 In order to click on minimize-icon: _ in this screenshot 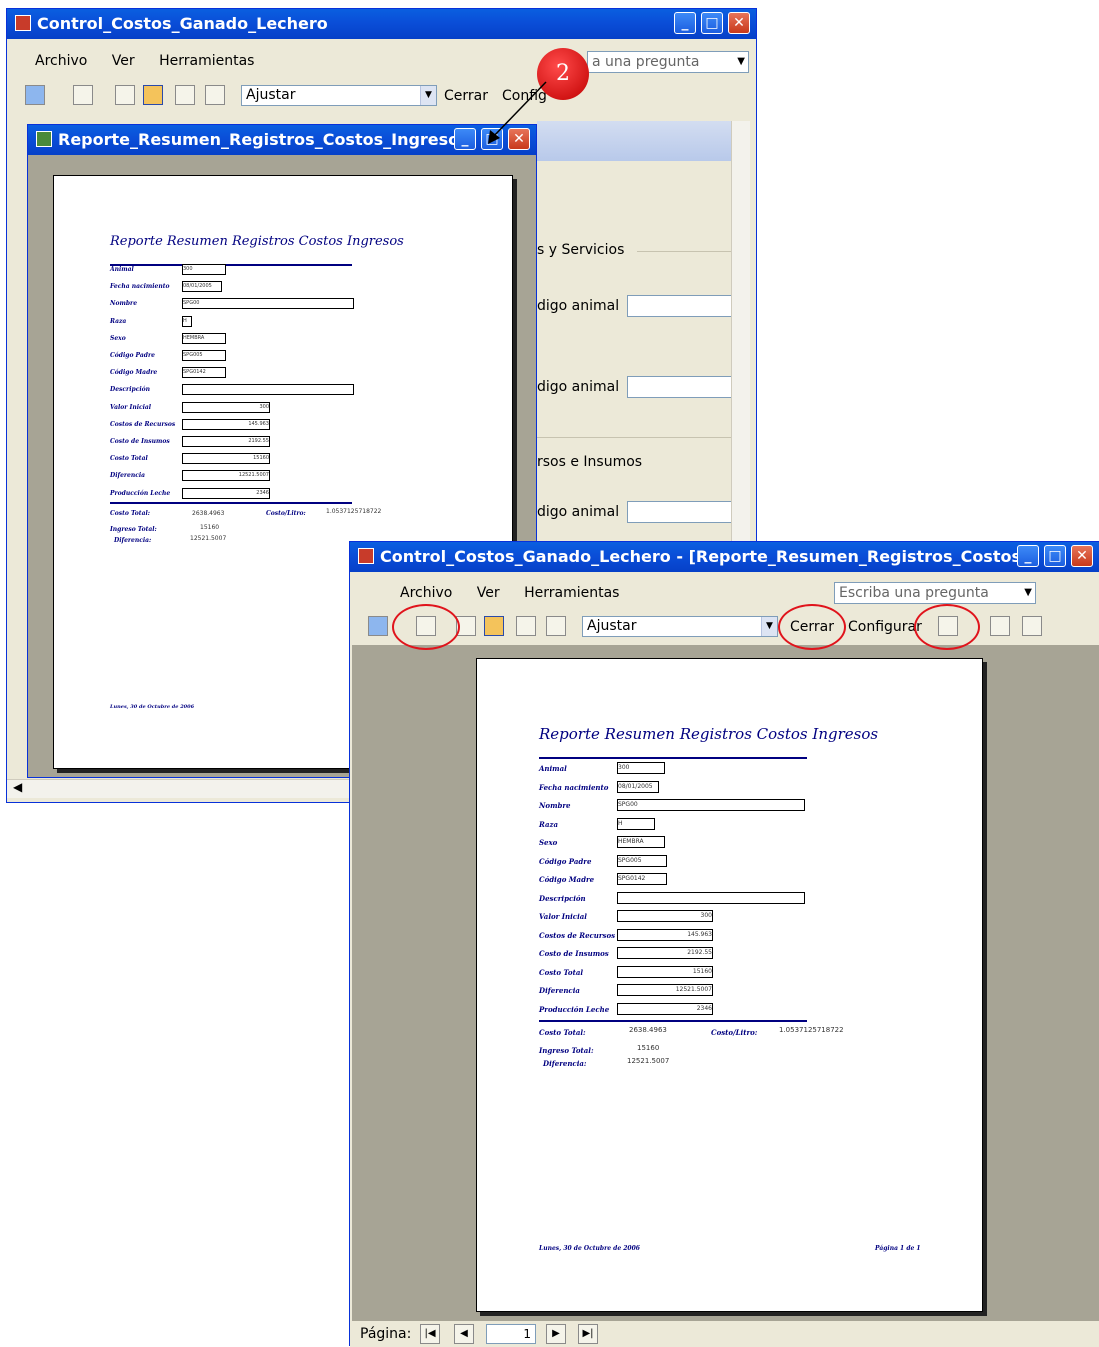, I will do `click(465, 139)`.